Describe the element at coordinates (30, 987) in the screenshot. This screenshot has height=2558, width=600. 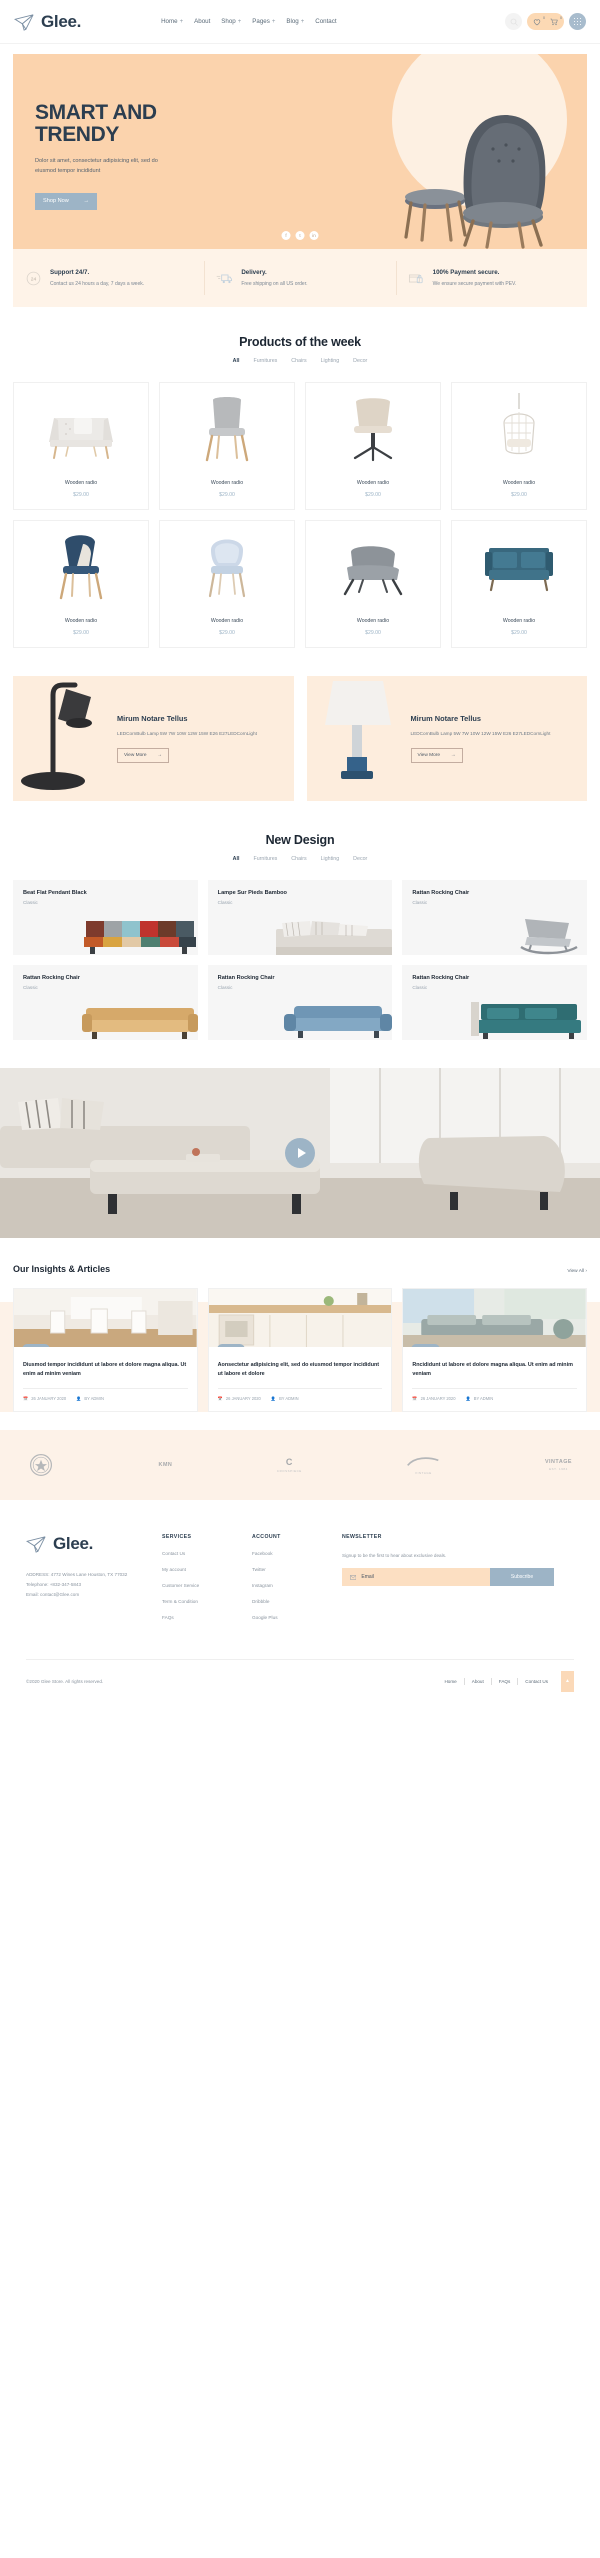
I see `newdesign-card-category: Classic` at that location.